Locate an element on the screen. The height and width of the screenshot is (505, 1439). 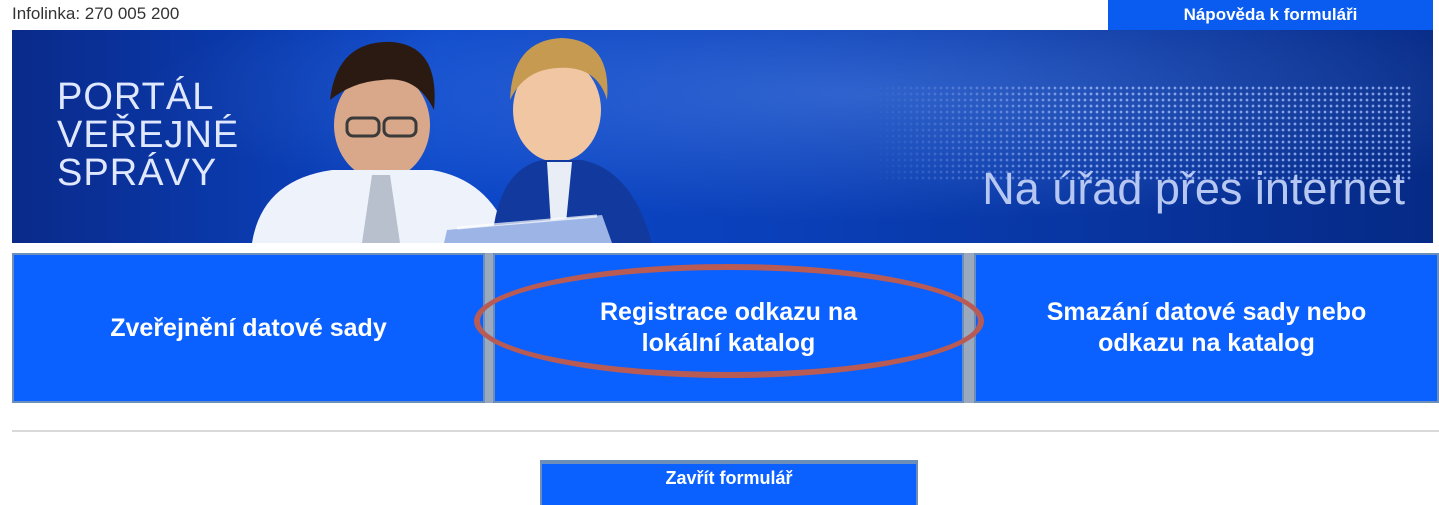
close-form-button: Zavřít formulář is located at coordinates (729, 482).